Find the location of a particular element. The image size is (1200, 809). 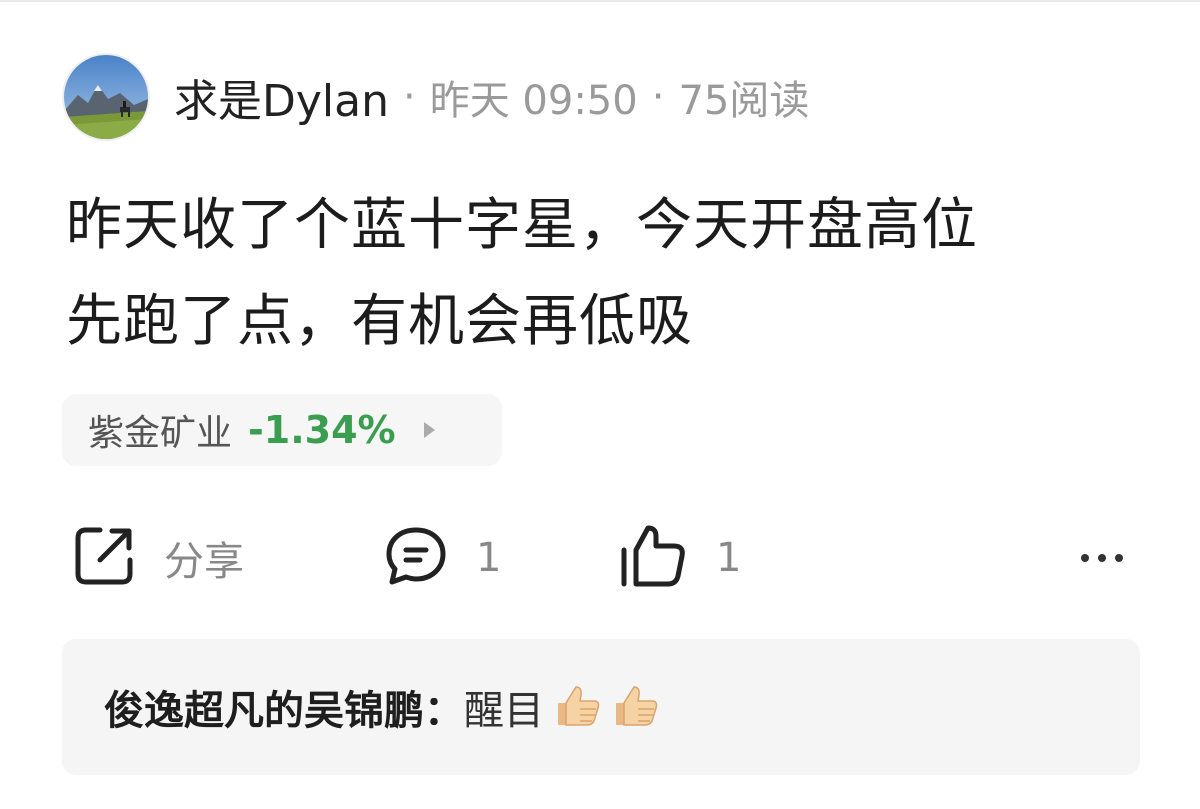

post-body-line: 昨天收了个蓝十字星，今天开盘高位 is located at coordinates (522, 225).